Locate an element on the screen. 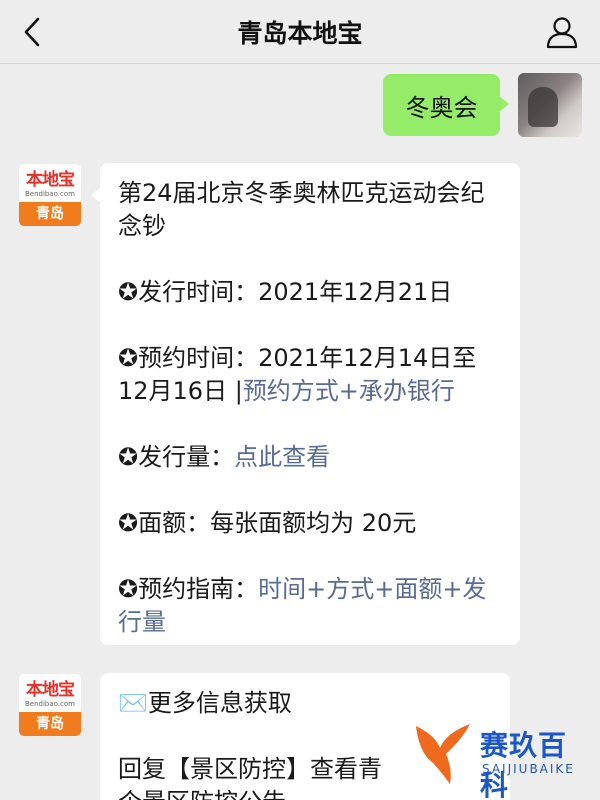  guide-line: ✪预约指南：时间+方式+面额+发行量 is located at coordinates (311, 606).